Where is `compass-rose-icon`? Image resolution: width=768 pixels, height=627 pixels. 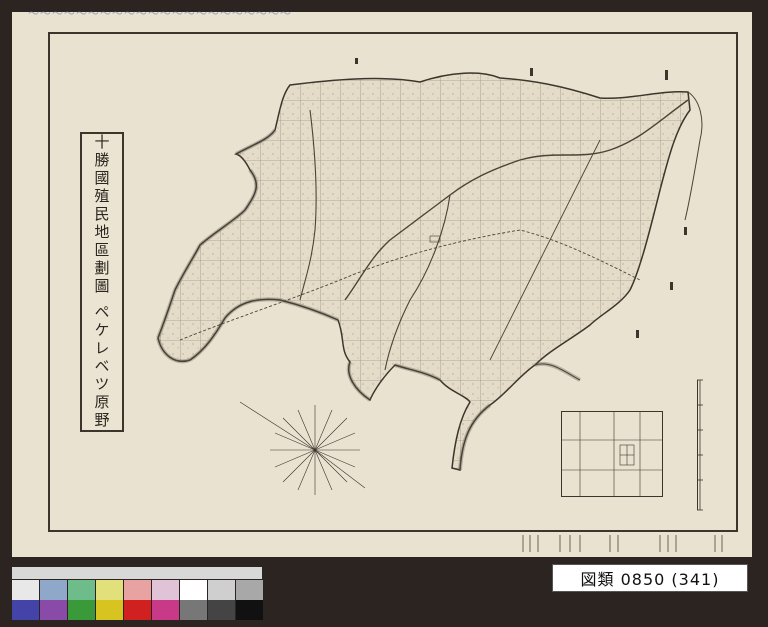
compass-rose-icon is located at coordinates (302, 448).